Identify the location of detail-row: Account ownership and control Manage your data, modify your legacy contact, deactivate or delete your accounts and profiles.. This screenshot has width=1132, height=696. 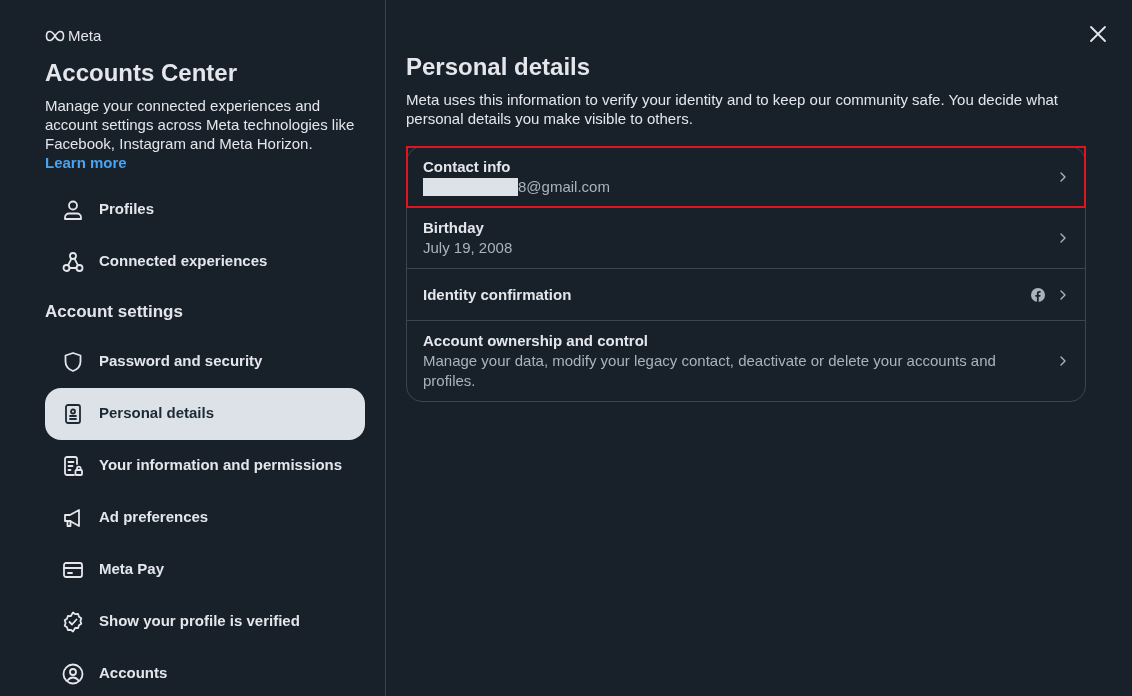
(746, 360).